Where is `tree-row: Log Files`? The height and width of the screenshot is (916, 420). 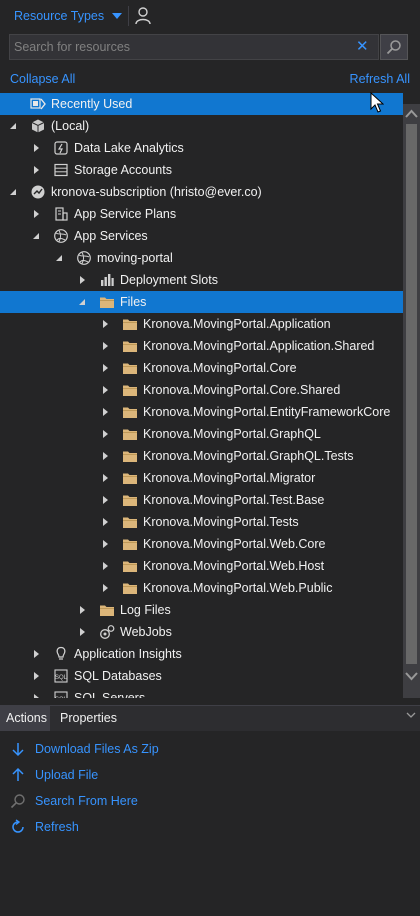 tree-row: Log Files is located at coordinates (201, 610).